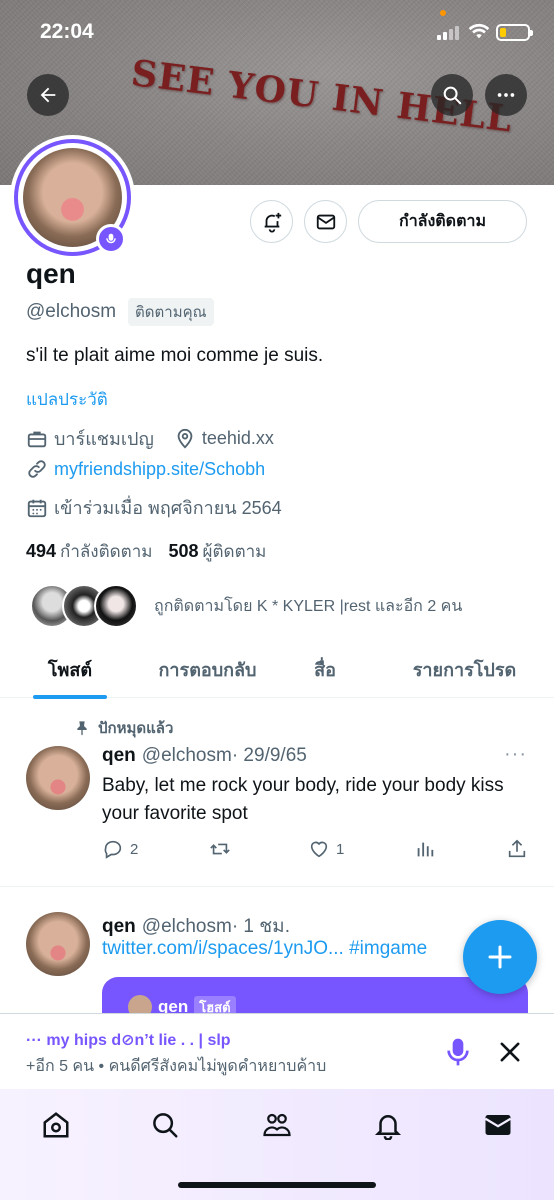 The width and height of the screenshot is (554, 1200). Describe the element at coordinates (388, 1127) in the screenshot. I see `bell-icon` at that location.